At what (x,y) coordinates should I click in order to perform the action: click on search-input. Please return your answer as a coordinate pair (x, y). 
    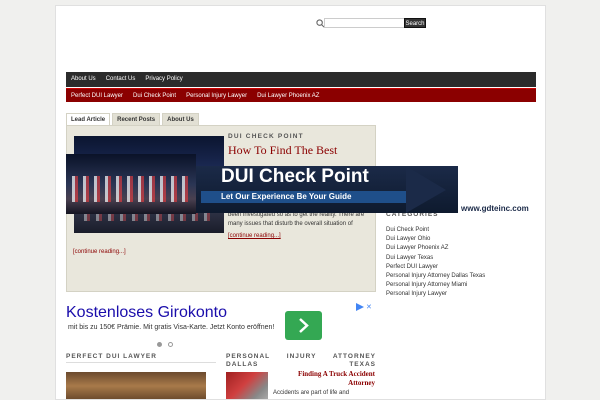
    Looking at the image, I should click on (368, 23).